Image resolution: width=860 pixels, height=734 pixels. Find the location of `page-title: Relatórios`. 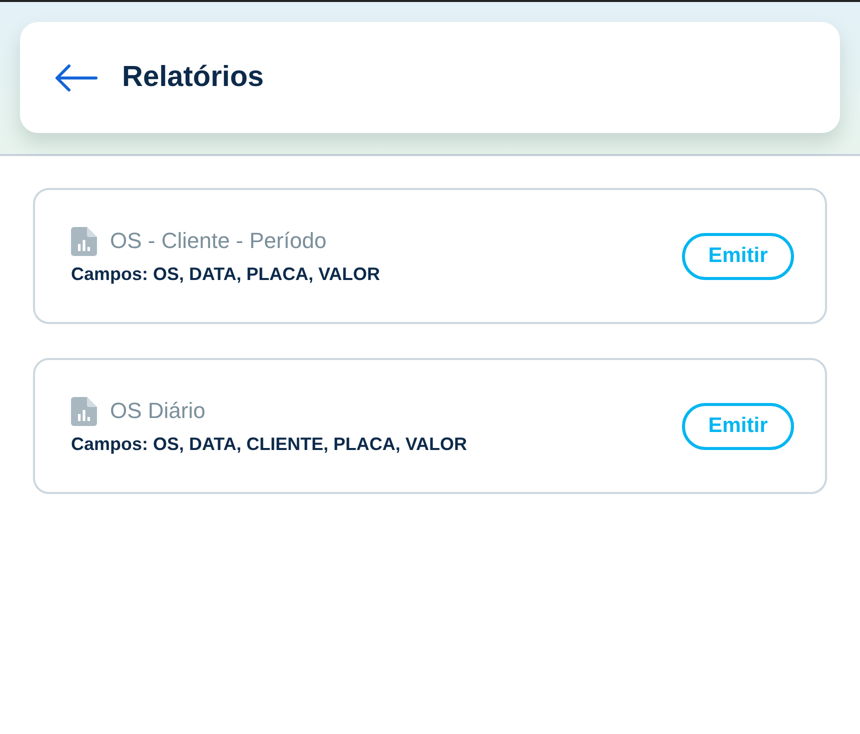

page-title: Relatórios is located at coordinates (193, 77).